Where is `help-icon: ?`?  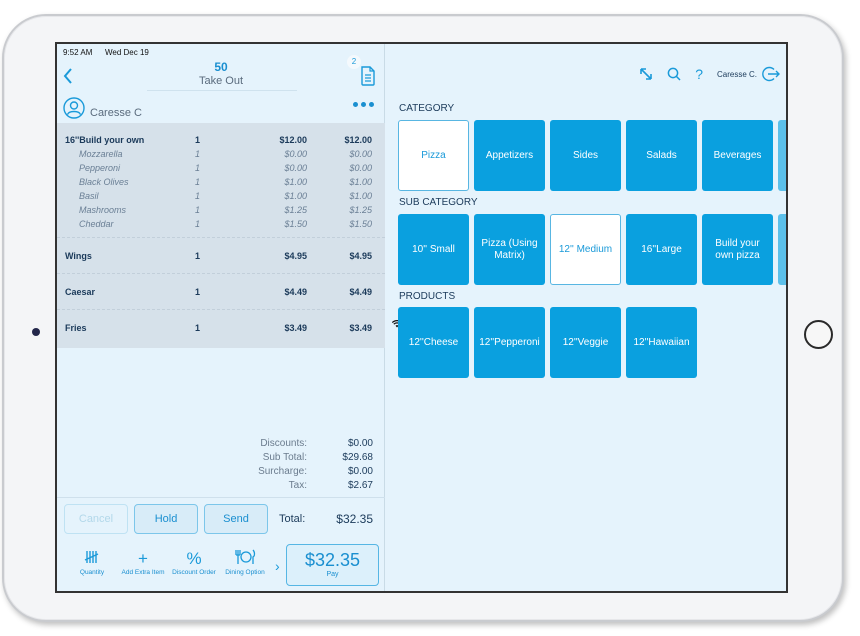 help-icon: ? is located at coordinates (699, 74).